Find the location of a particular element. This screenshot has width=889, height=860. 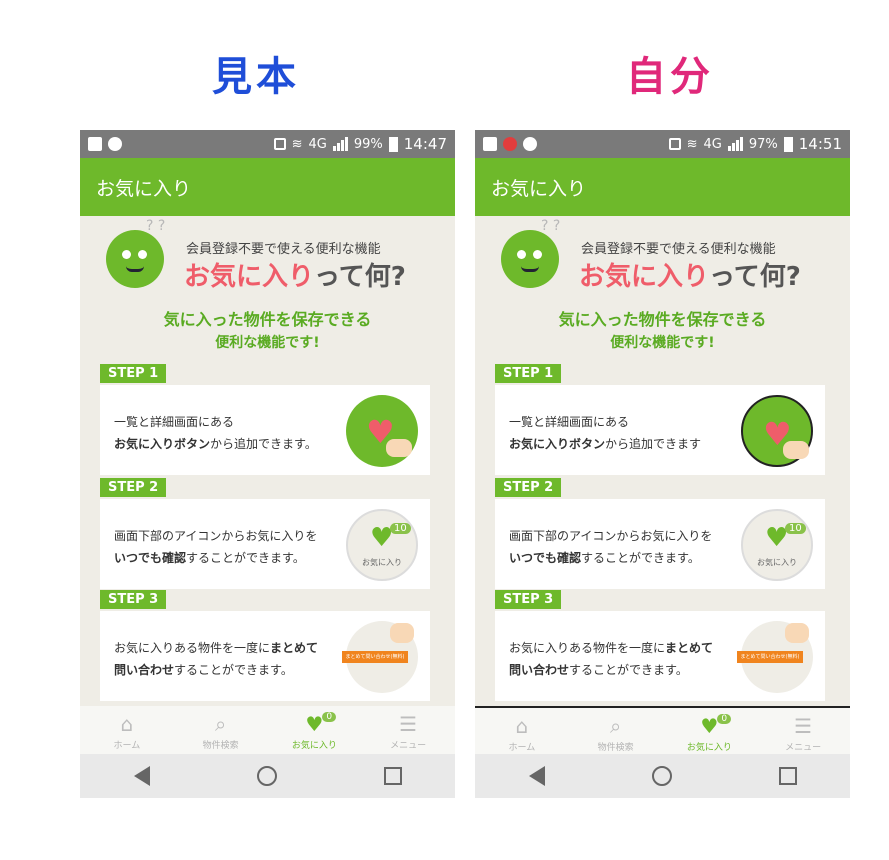

clock: 14:51 is located at coordinates (820, 144).